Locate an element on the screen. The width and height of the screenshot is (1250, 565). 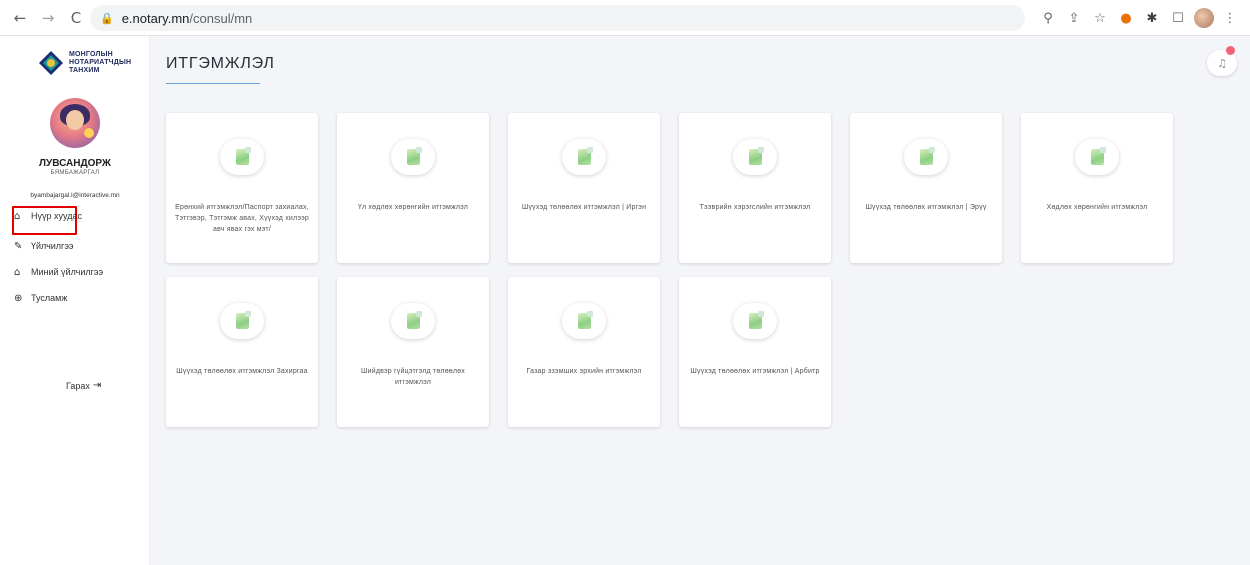
card-title: Үл хөдлөх хөрөнгийн итгэмжлэл is located at coordinates (413, 207).